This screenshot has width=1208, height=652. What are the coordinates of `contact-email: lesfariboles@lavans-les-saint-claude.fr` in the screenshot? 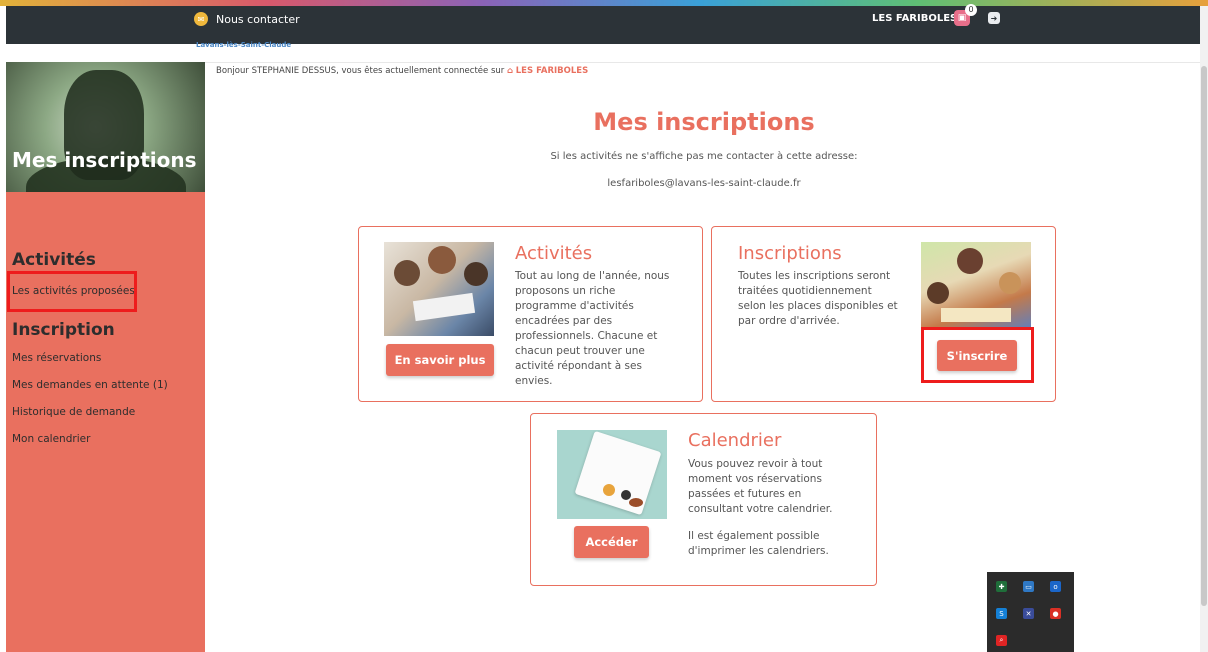 It's located at (704, 183).